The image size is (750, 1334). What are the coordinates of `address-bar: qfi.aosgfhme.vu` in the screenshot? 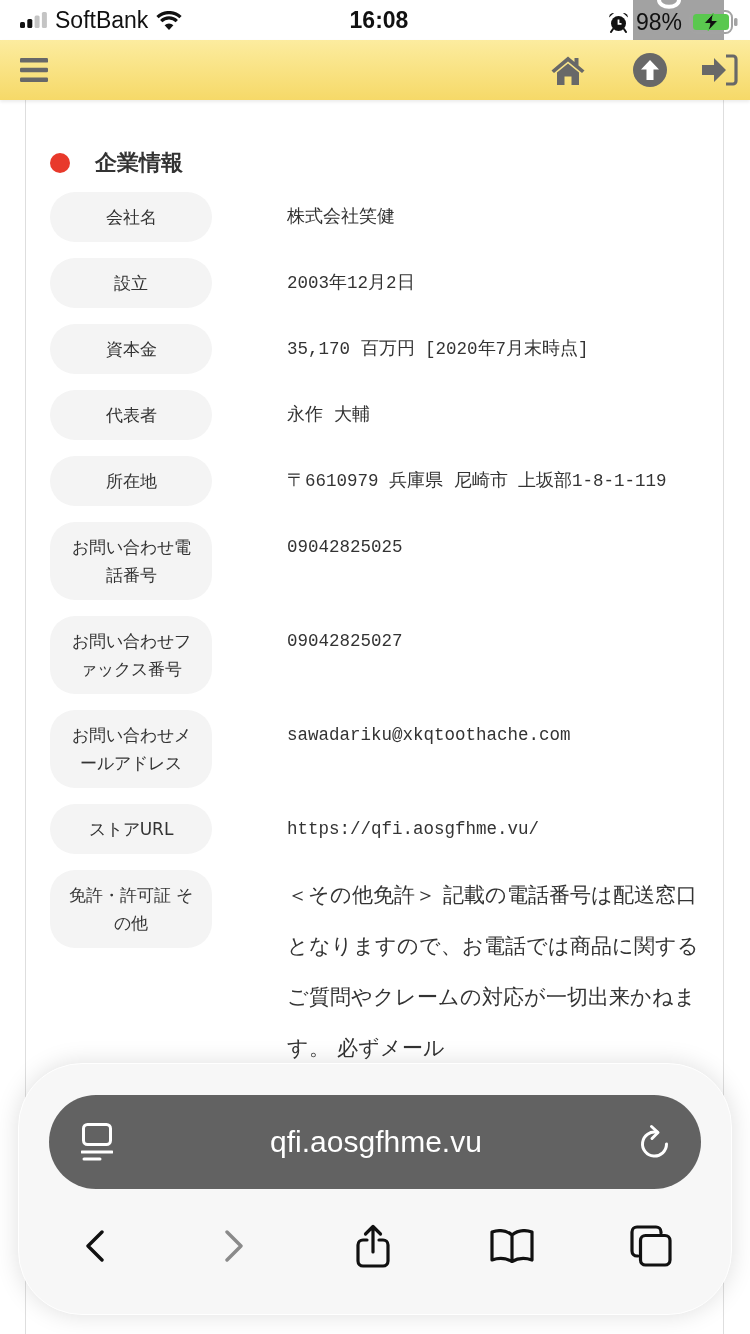 It's located at (375, 1142).